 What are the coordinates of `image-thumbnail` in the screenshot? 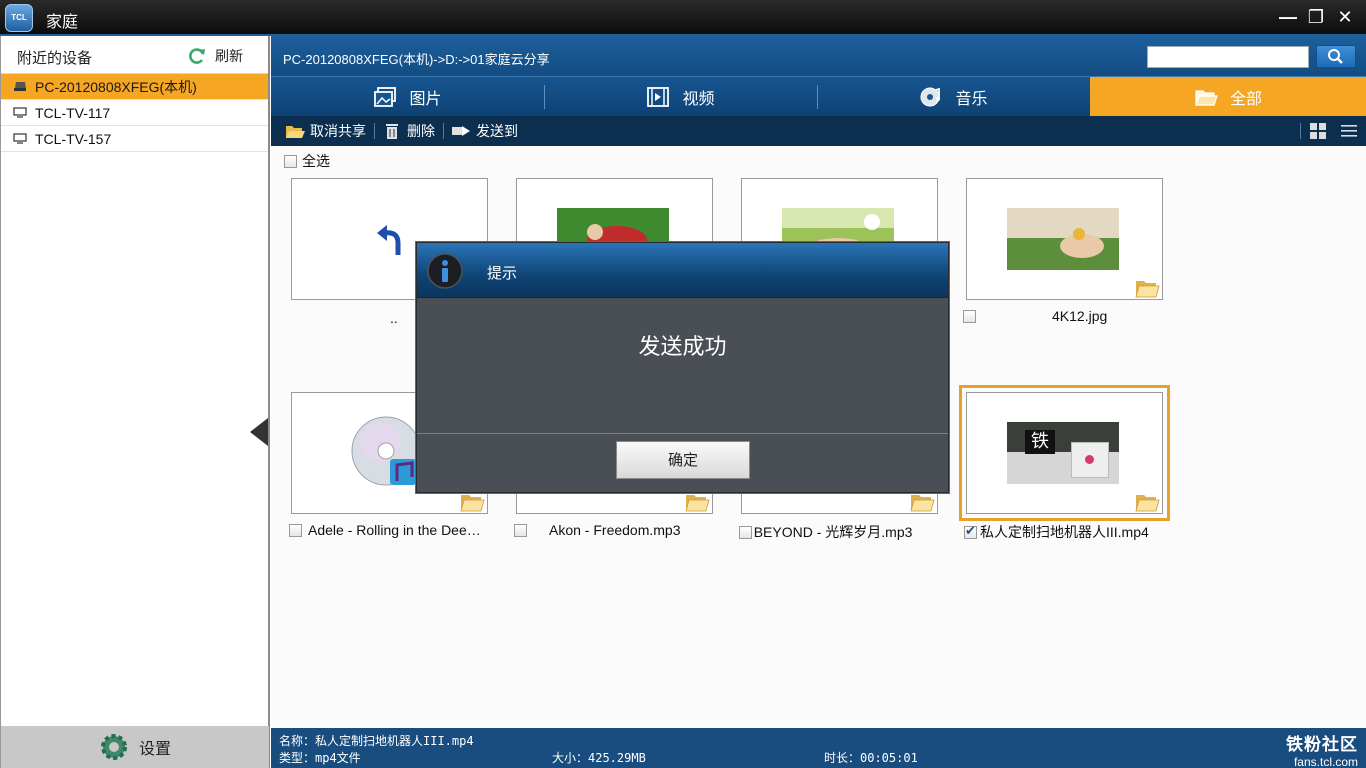 It's located at (1063, 239).